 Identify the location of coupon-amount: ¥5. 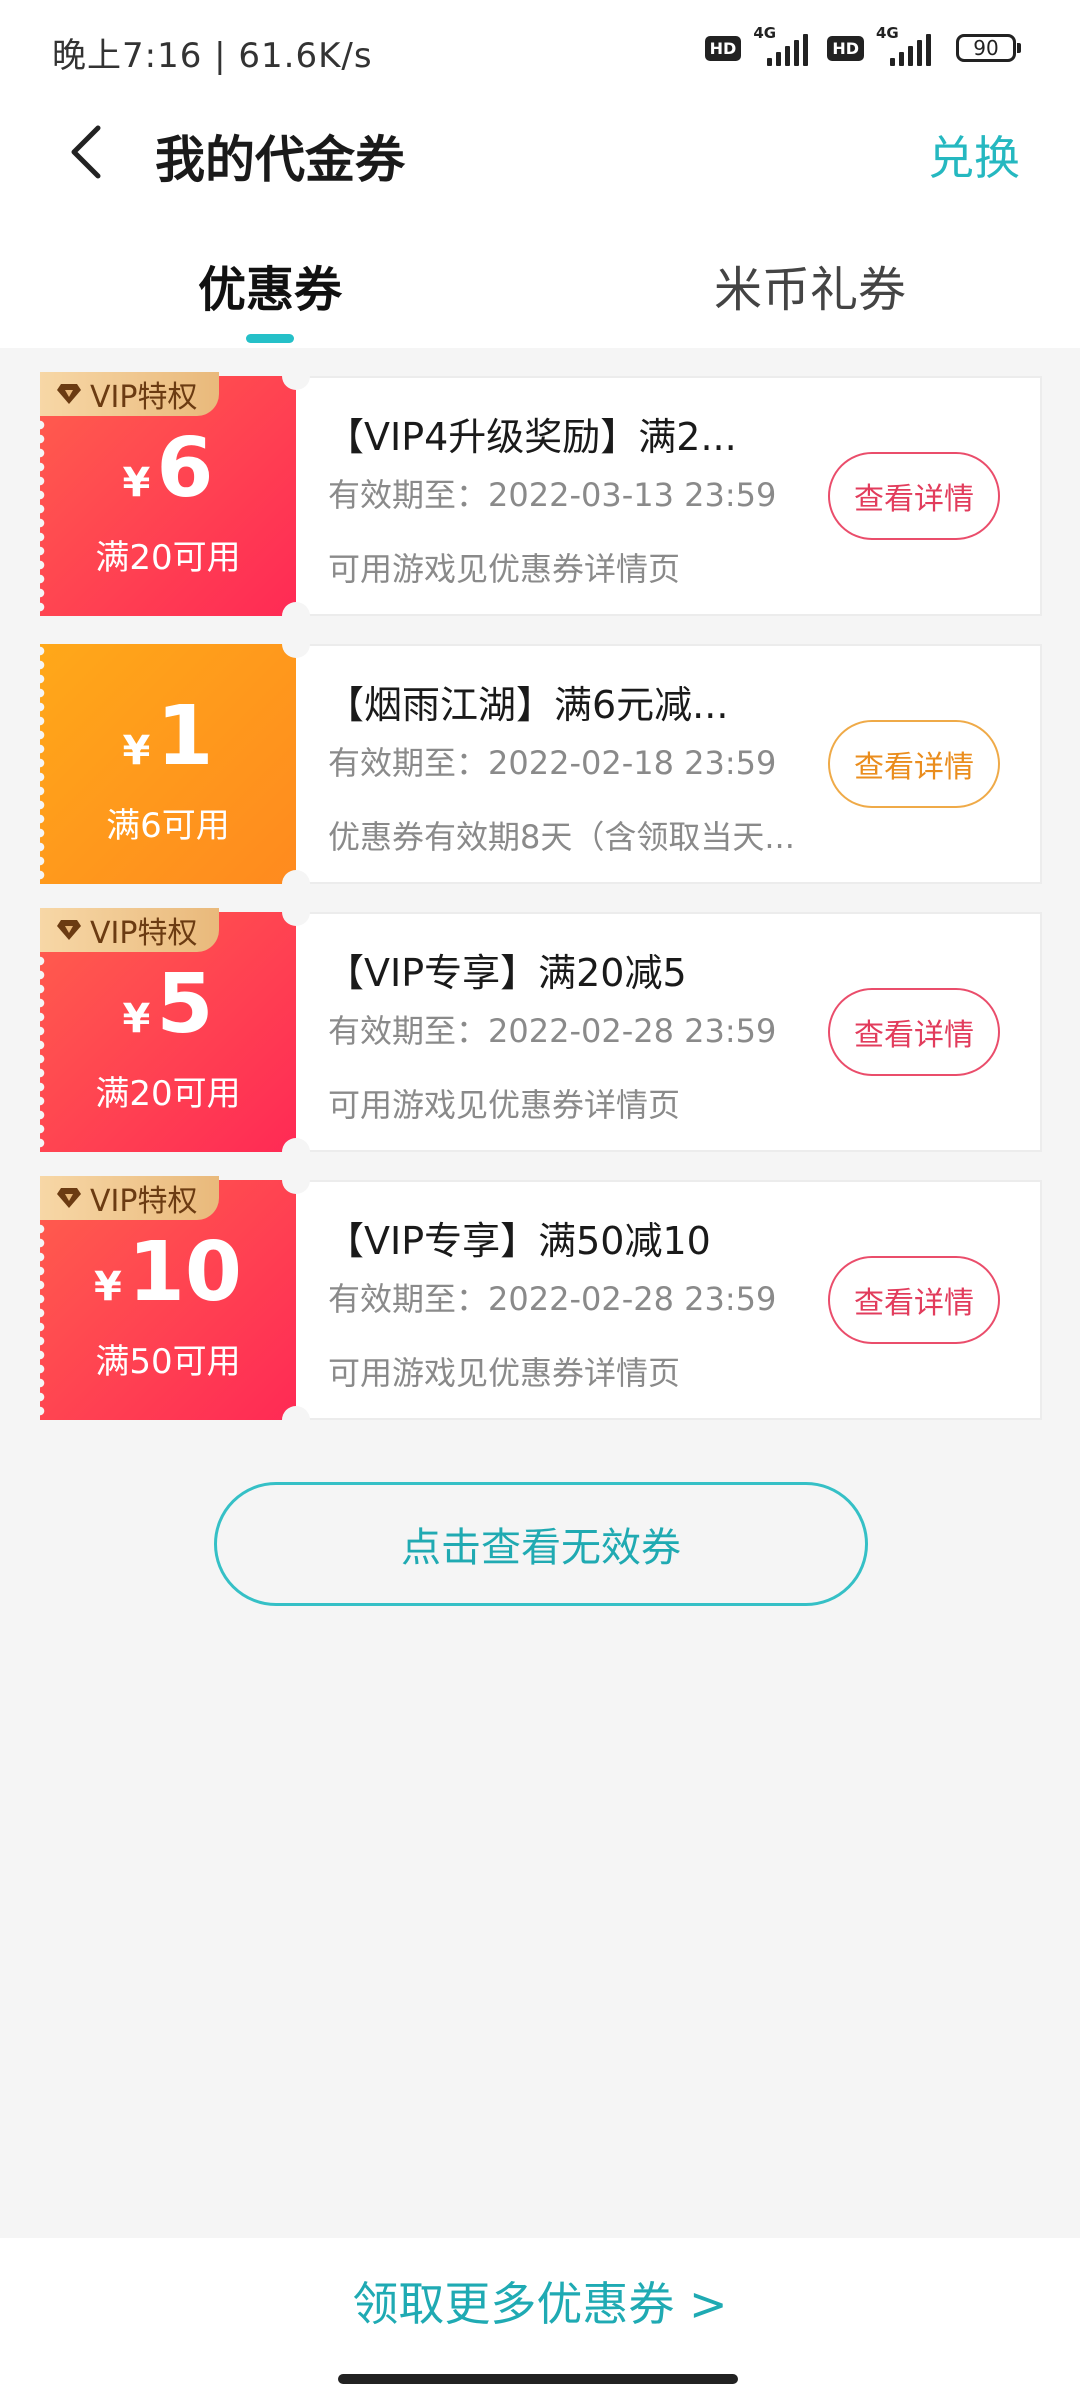
(168, 1016).